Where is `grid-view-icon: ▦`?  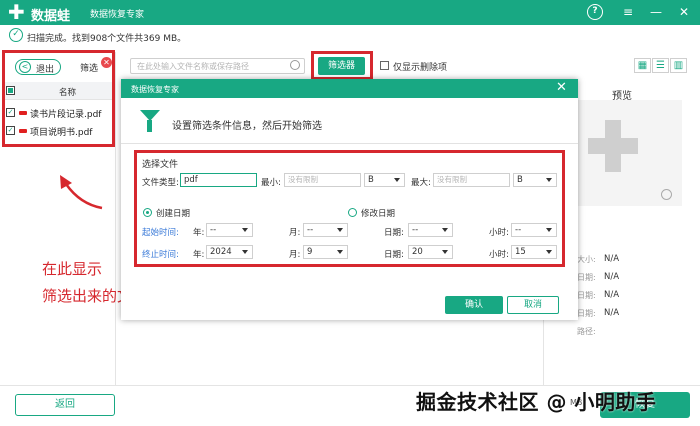 grid-view-icon: ▦ is located at coordinates (642, 65).